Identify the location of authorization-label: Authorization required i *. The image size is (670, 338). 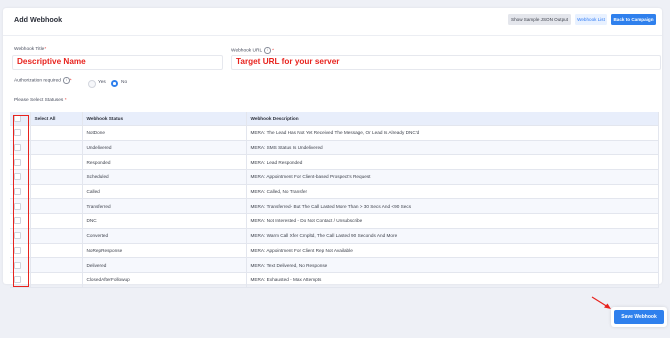
(43, 80).